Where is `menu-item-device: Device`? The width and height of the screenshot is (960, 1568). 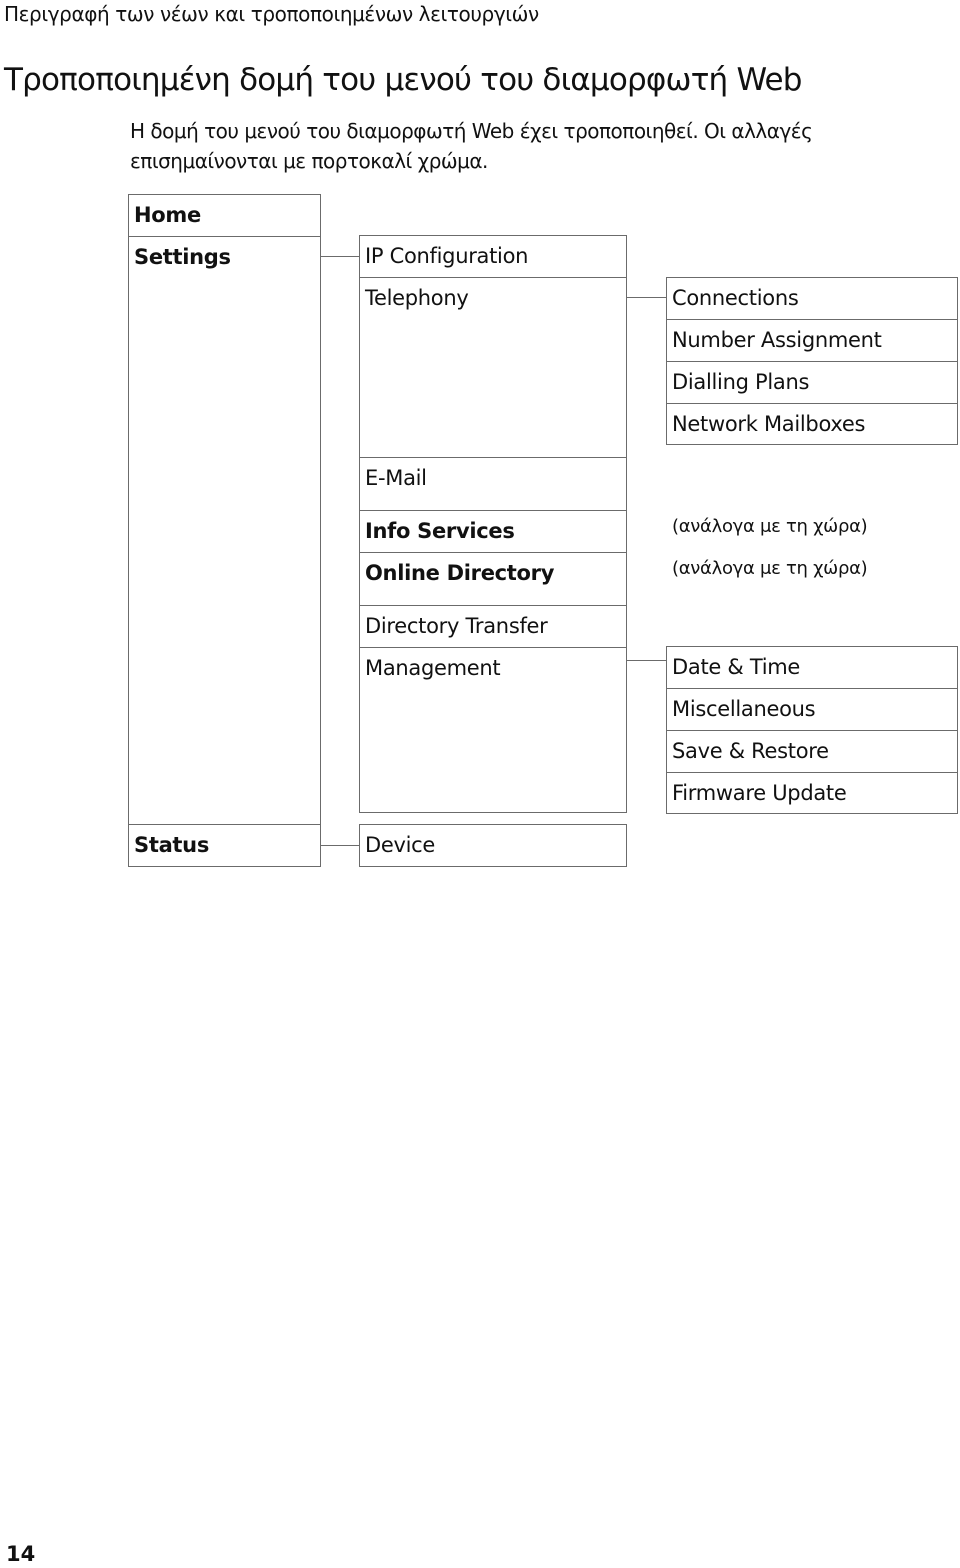 menu-item-device: Device is located at coordinates (493, 845).